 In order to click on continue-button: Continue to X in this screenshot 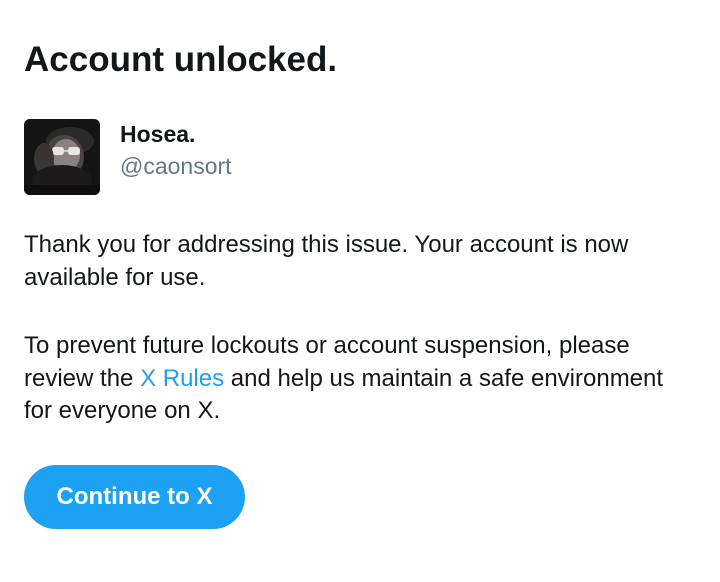, I will do `click(134, 497)`.